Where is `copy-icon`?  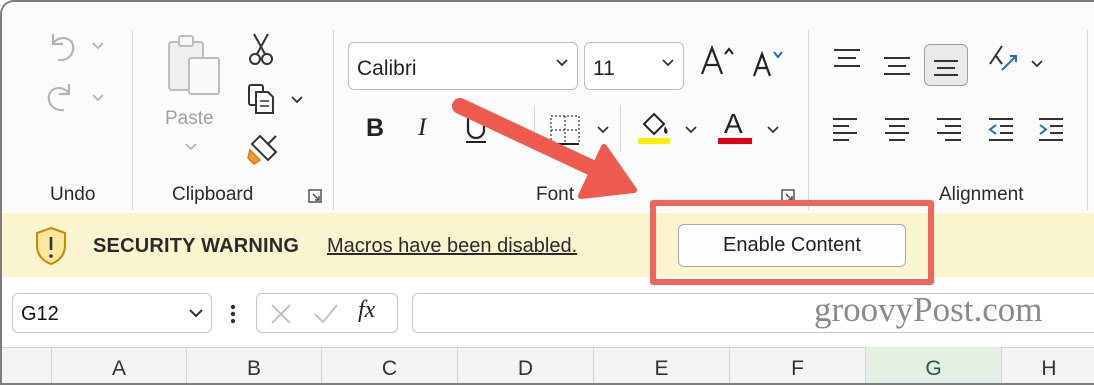 copy-icon is located at coordinates (261, 99).